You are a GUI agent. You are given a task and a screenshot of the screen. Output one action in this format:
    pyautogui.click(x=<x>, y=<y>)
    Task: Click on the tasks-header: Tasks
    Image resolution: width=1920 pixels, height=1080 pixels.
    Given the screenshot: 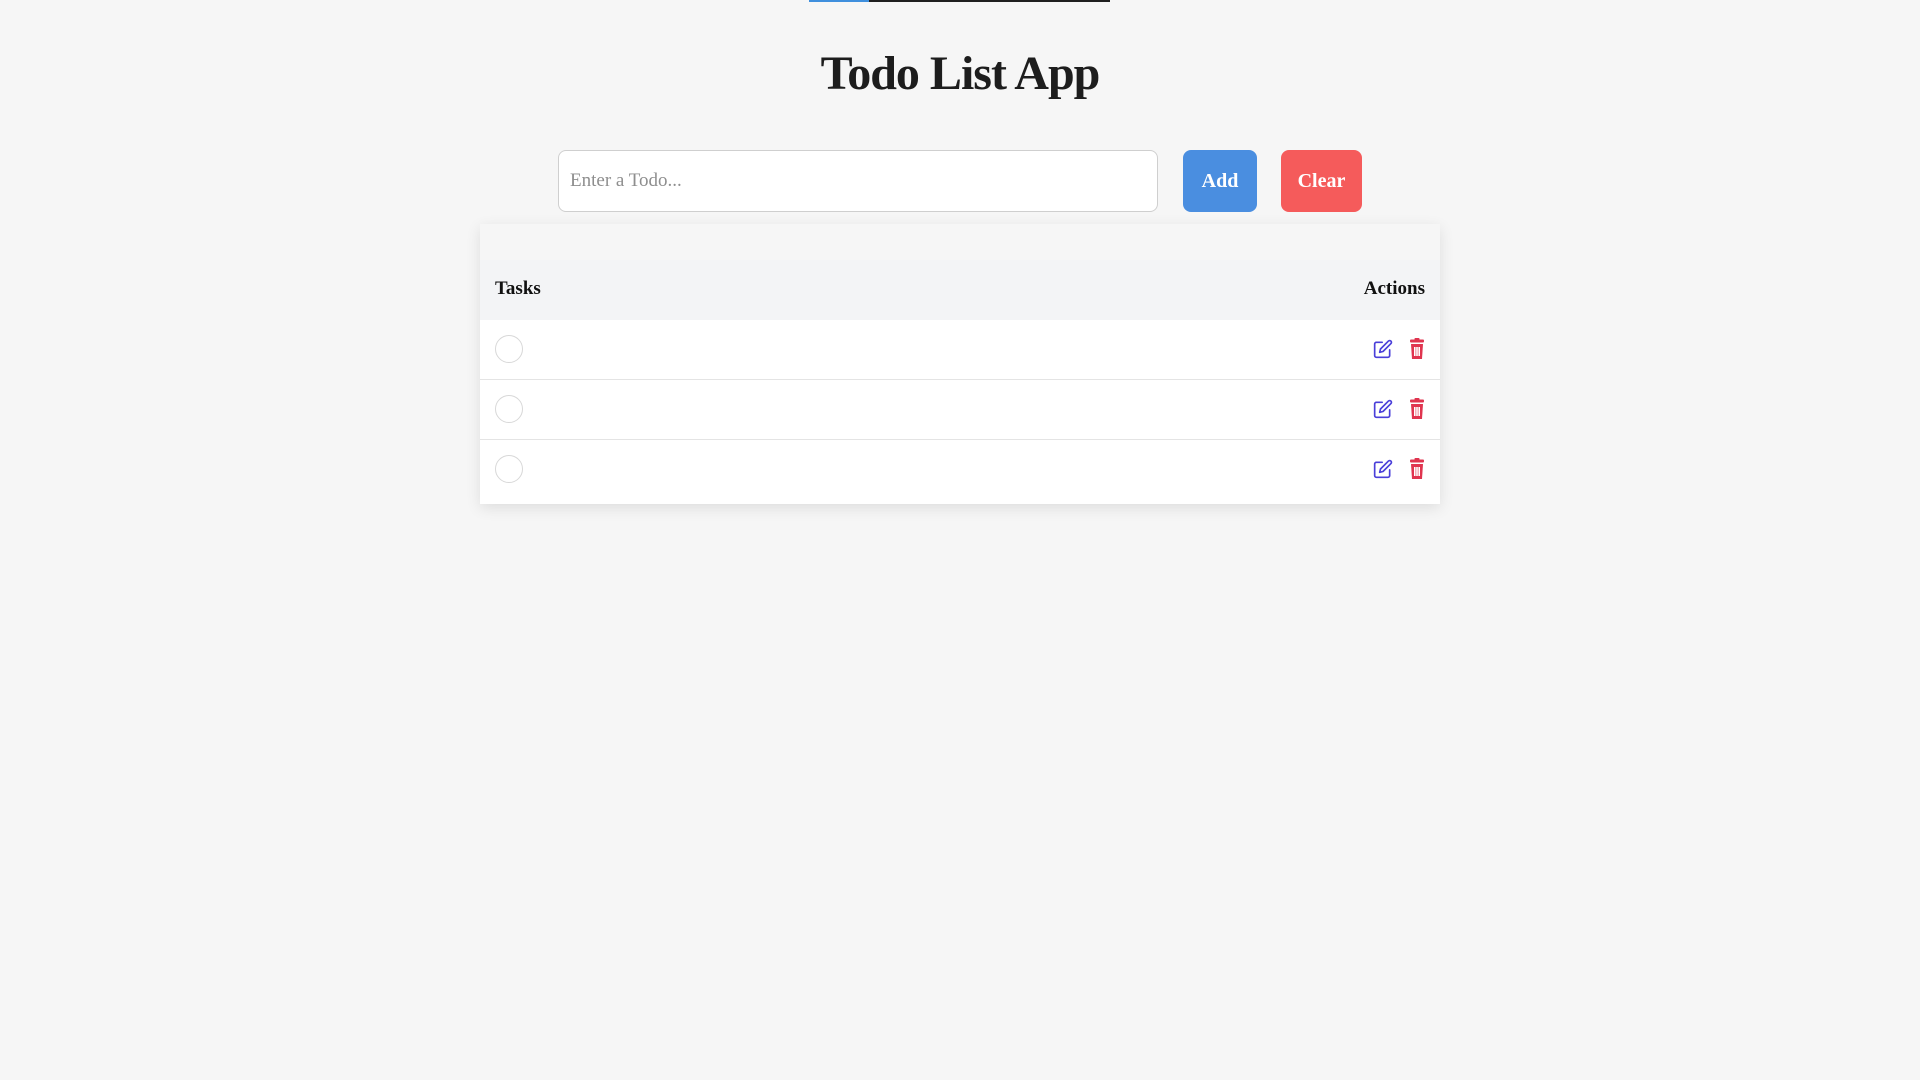 What is the action you would take?
    pyautogui.click(x=518, y=288)
    